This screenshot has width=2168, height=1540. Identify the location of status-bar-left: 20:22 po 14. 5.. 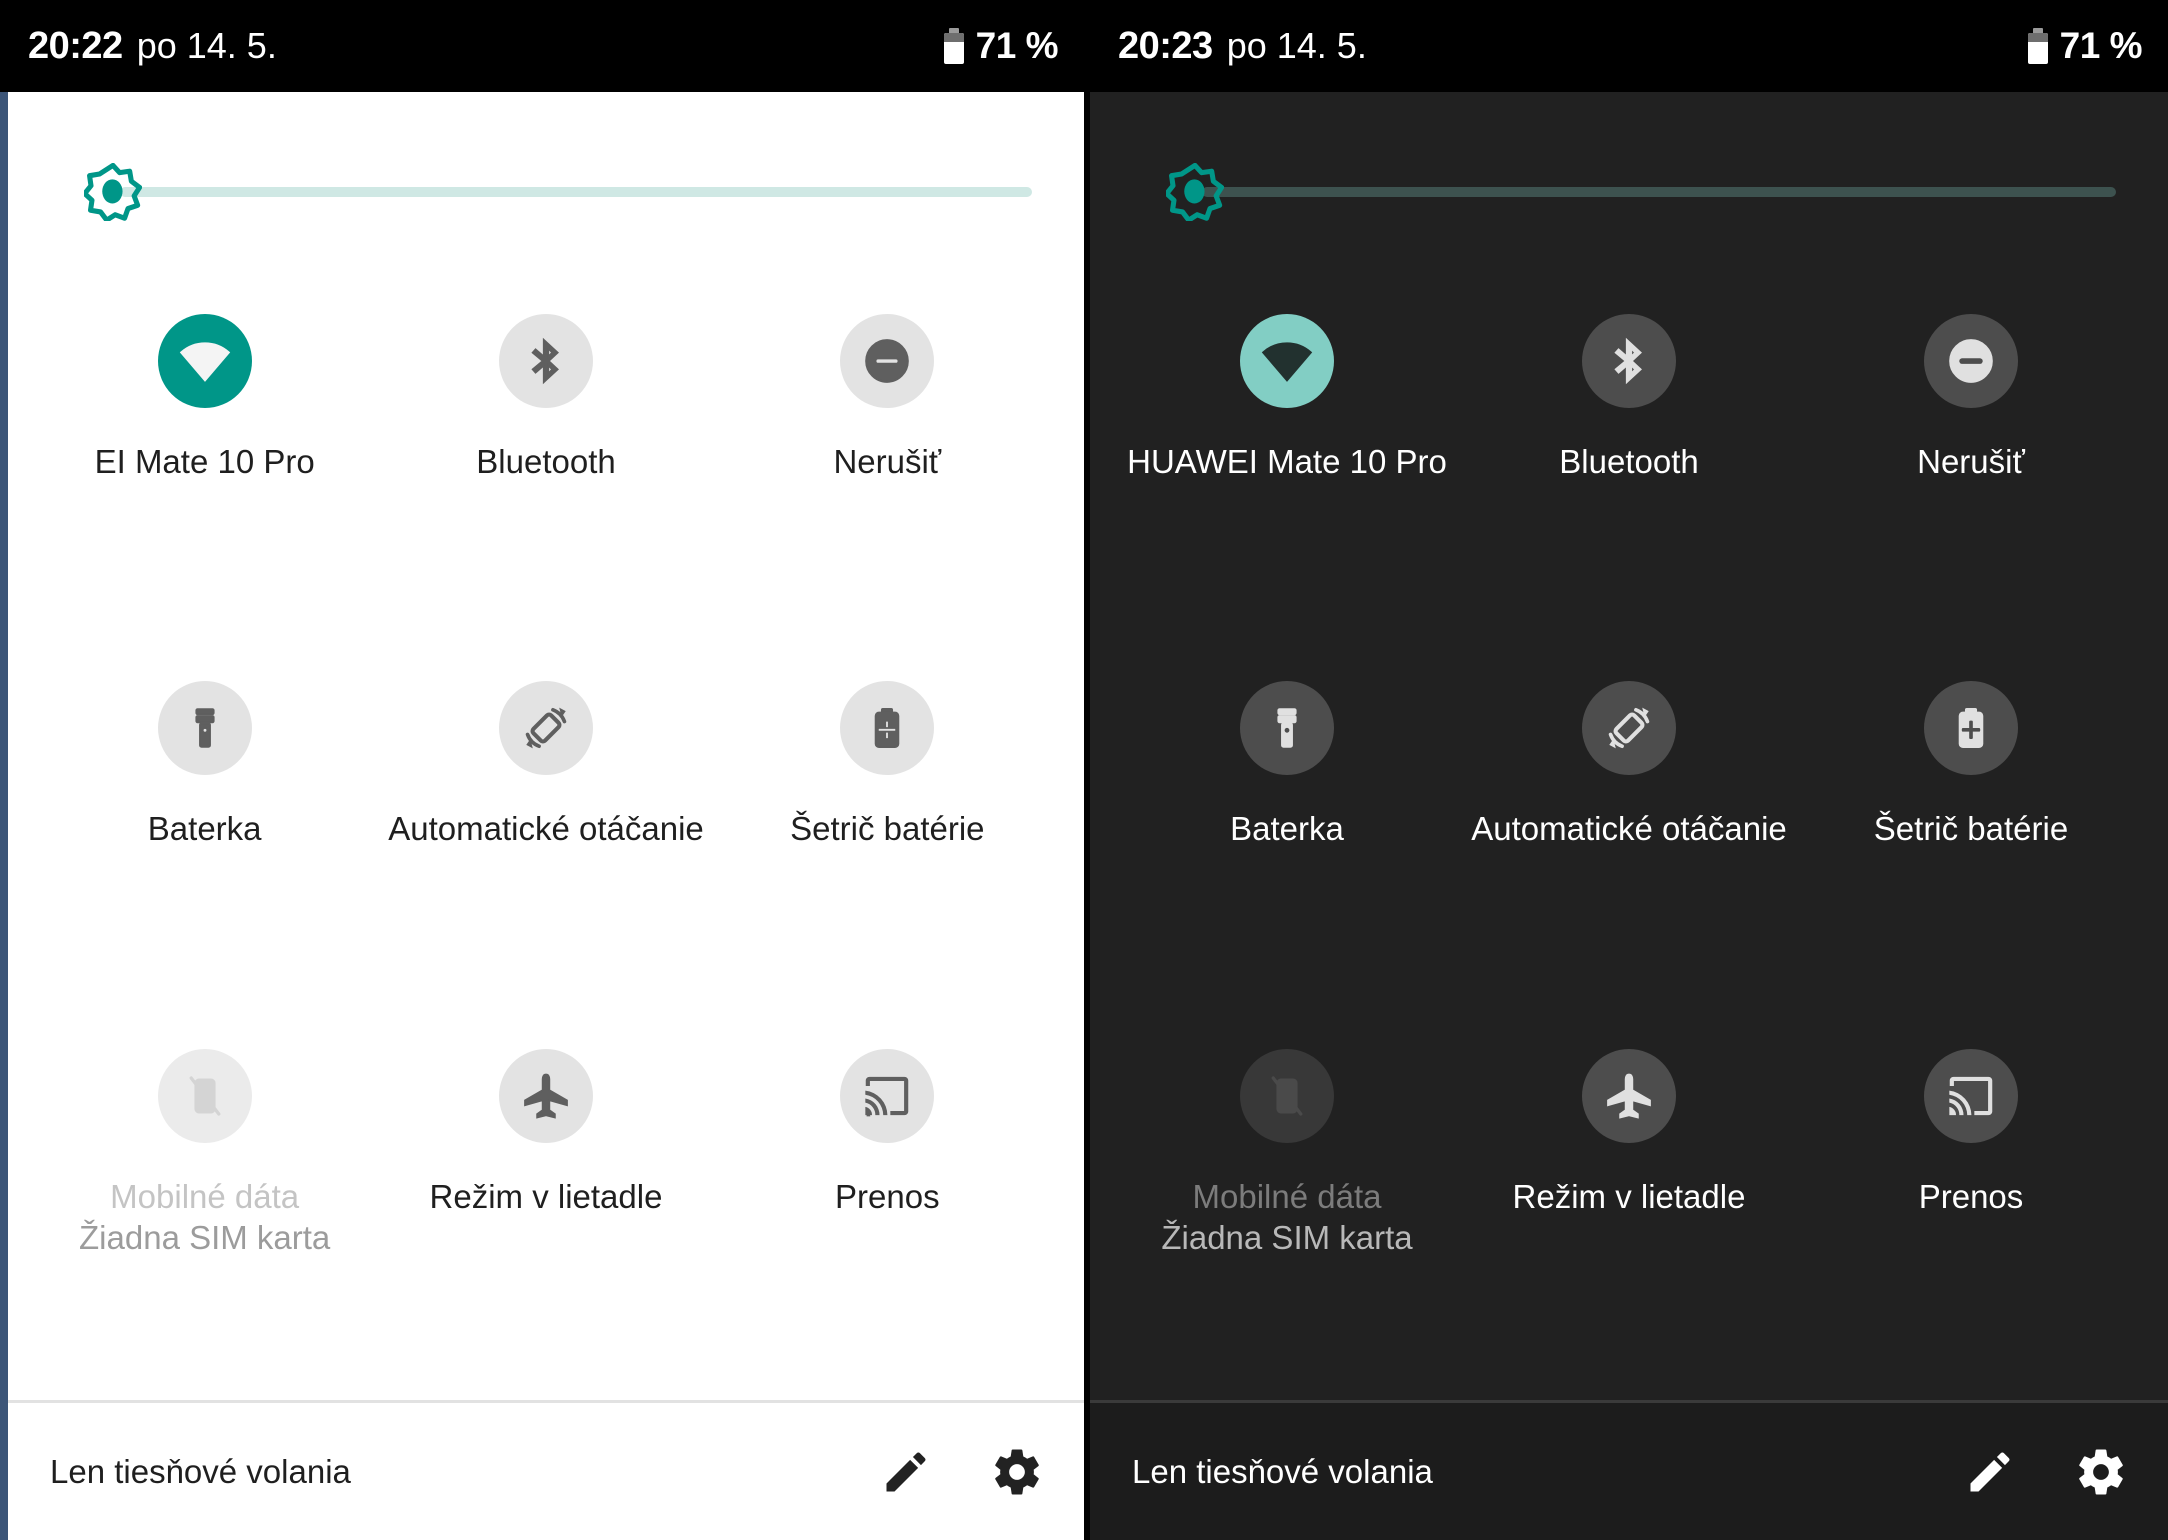
(152, 46).